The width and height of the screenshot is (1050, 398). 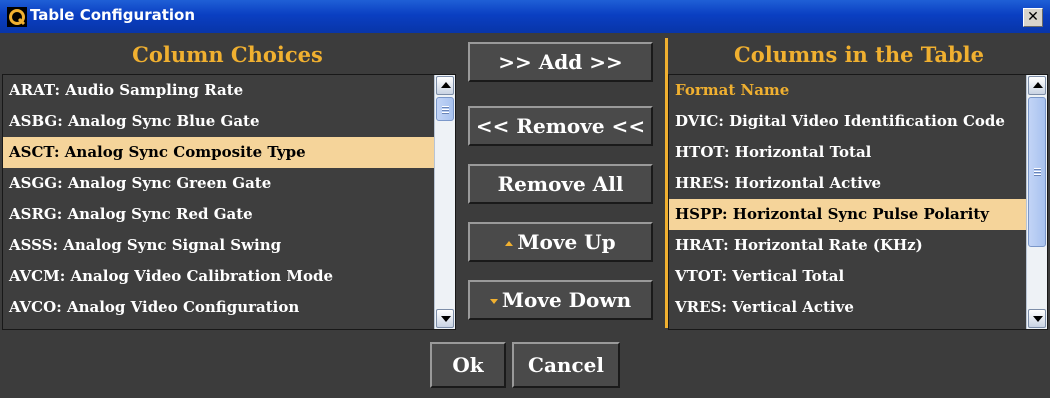 What do you see at coordinates (847, 183) in the screenshot?
I see `list-item: HRES: Horizontal Active` at bounding box center [847, 183].